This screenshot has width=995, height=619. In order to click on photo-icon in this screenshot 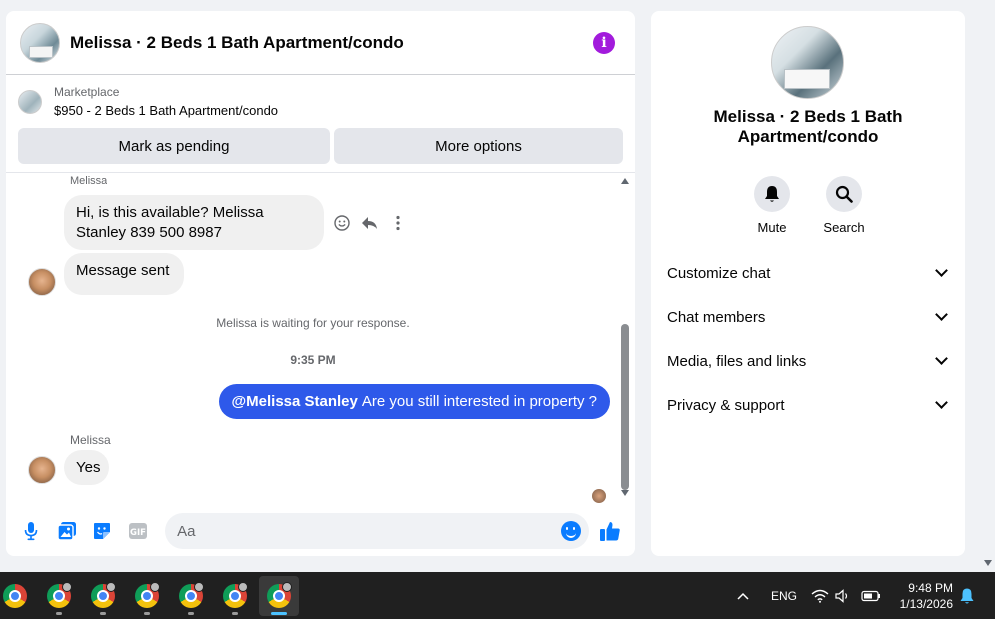, I will do `click(67, 531)`.